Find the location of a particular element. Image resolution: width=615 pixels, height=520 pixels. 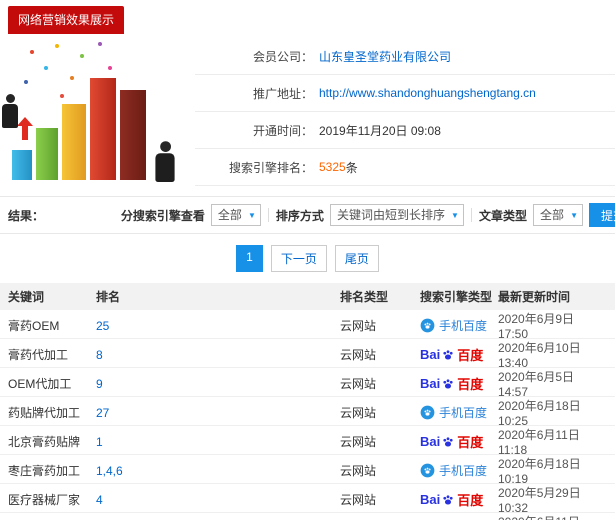

table-header: 关键词 排名 排名类型 搜索引擎类型 最新更新时间 is located at coordinates (307, 296).